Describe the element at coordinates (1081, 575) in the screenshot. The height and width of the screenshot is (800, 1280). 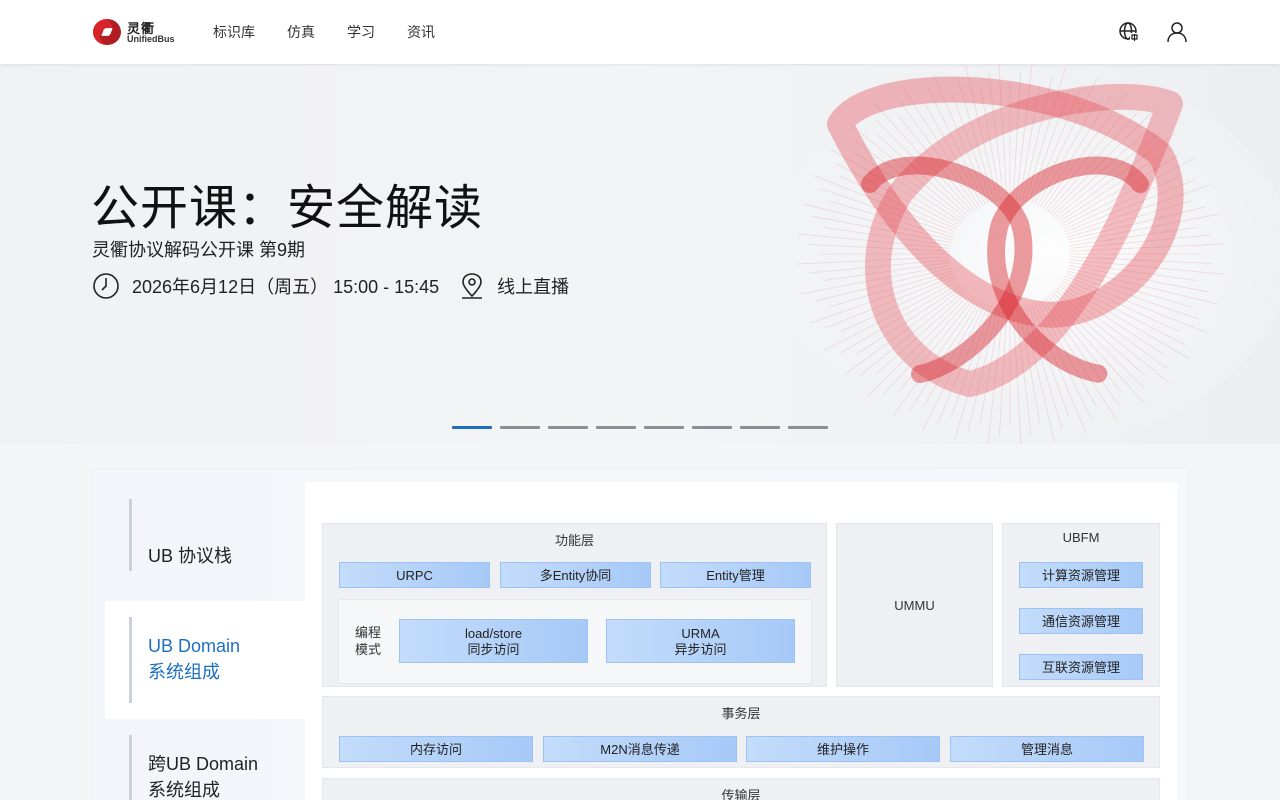
I see `compute-resource-block: 计算资源管理` at that location.